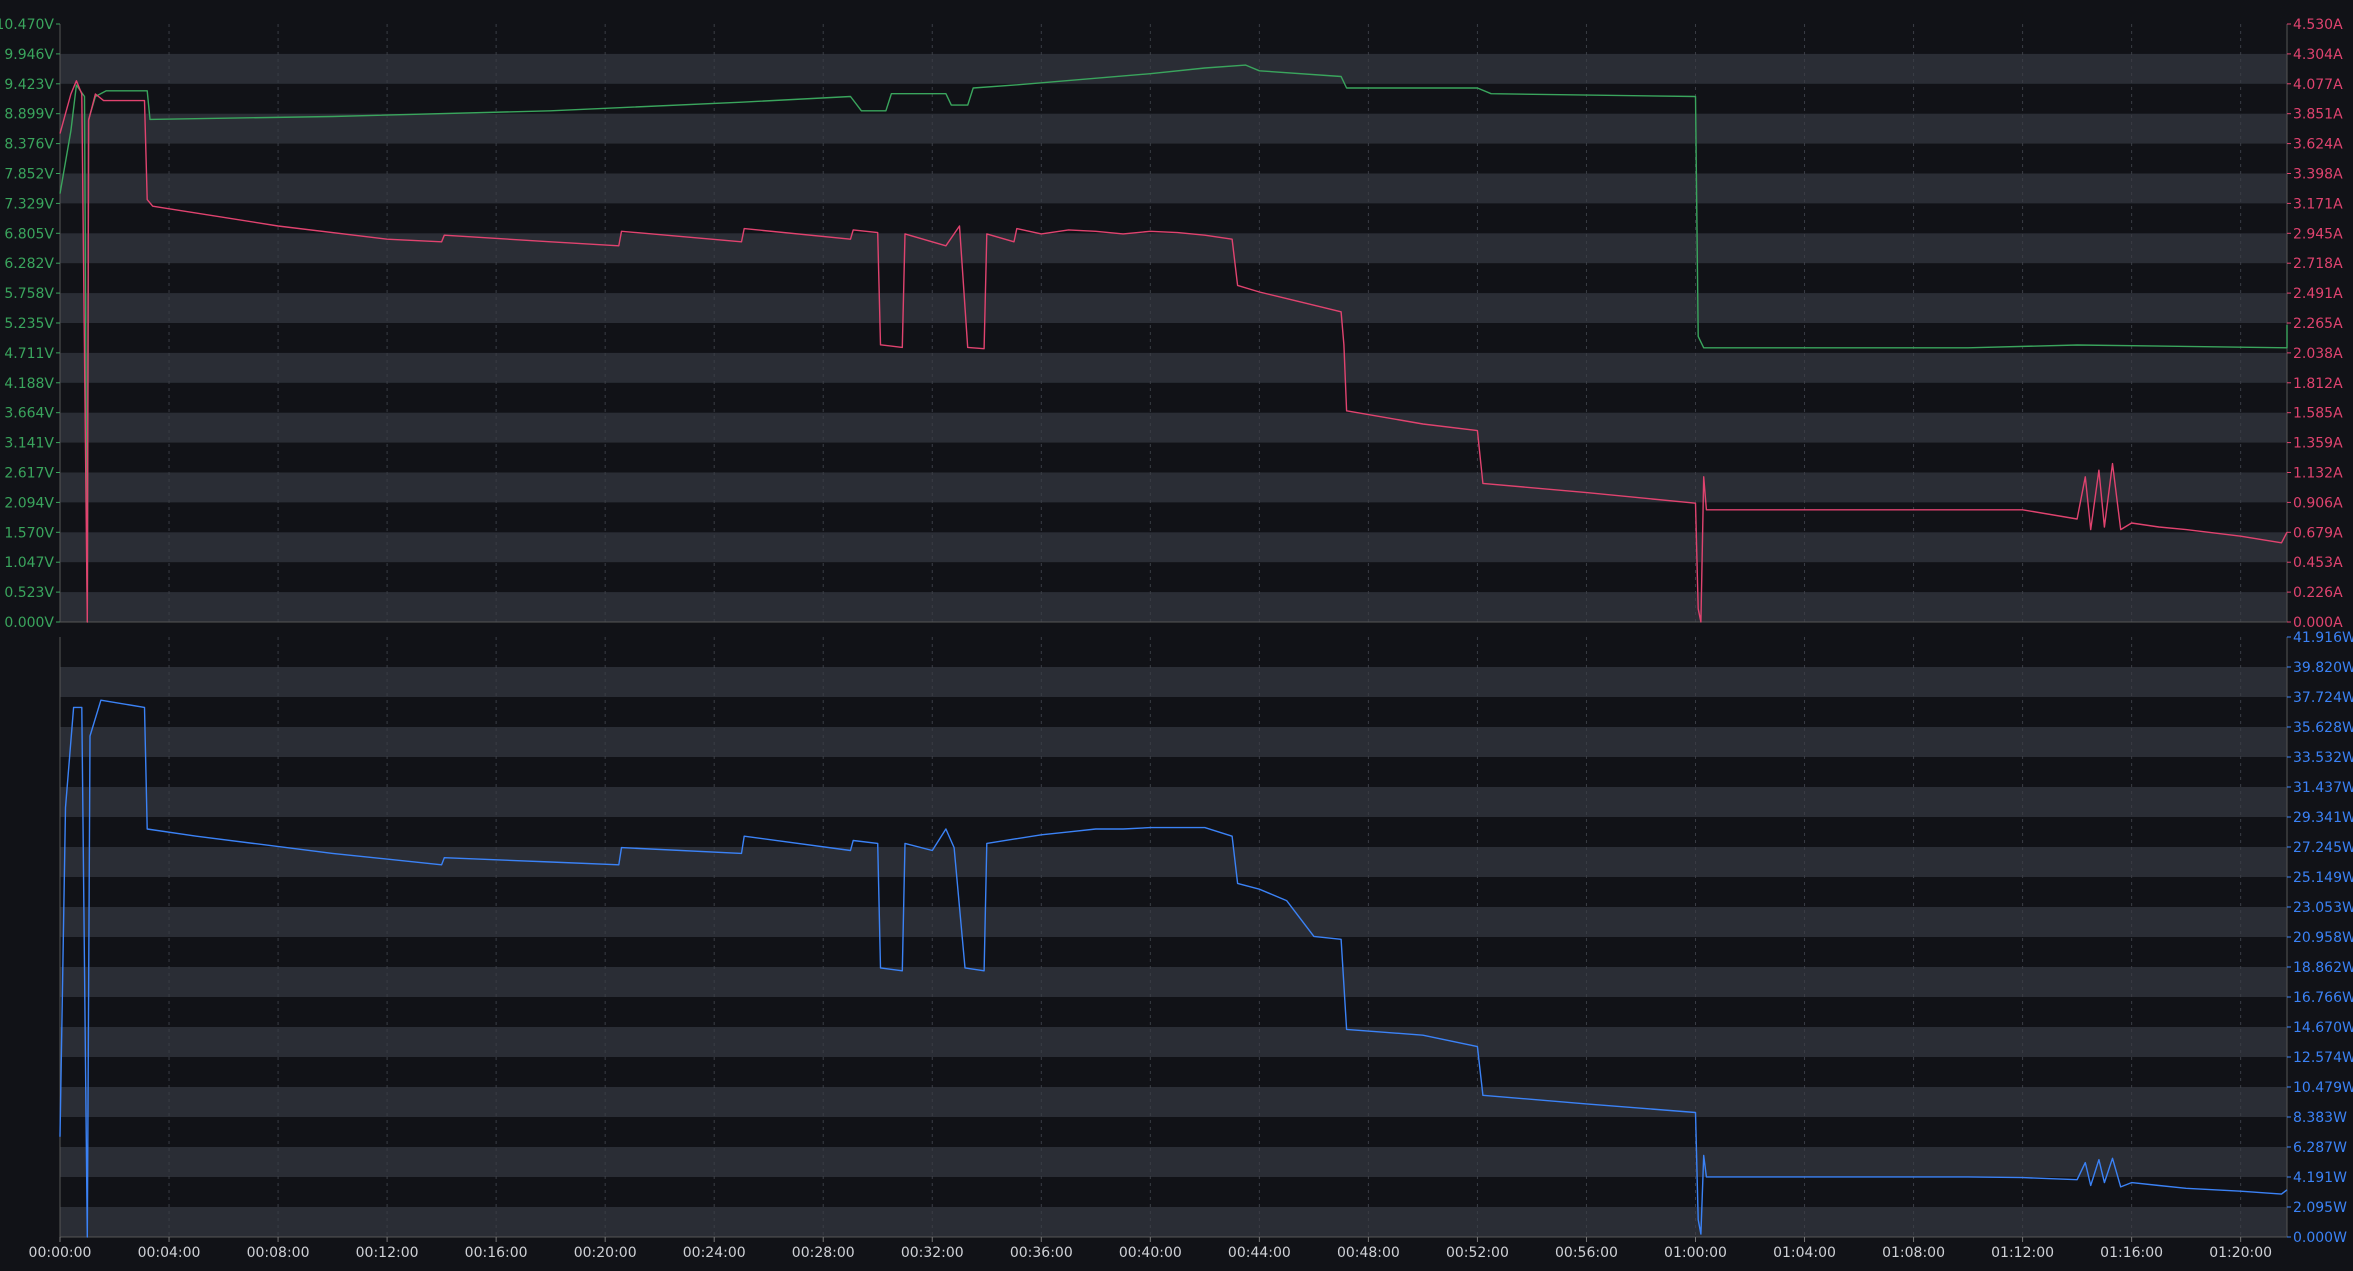 This screenshot has height=1271, width=2353. Describe the element at coordinates (29, 55) in the screenshot. I see `y-tick-label-left: 9.946V` at that location.